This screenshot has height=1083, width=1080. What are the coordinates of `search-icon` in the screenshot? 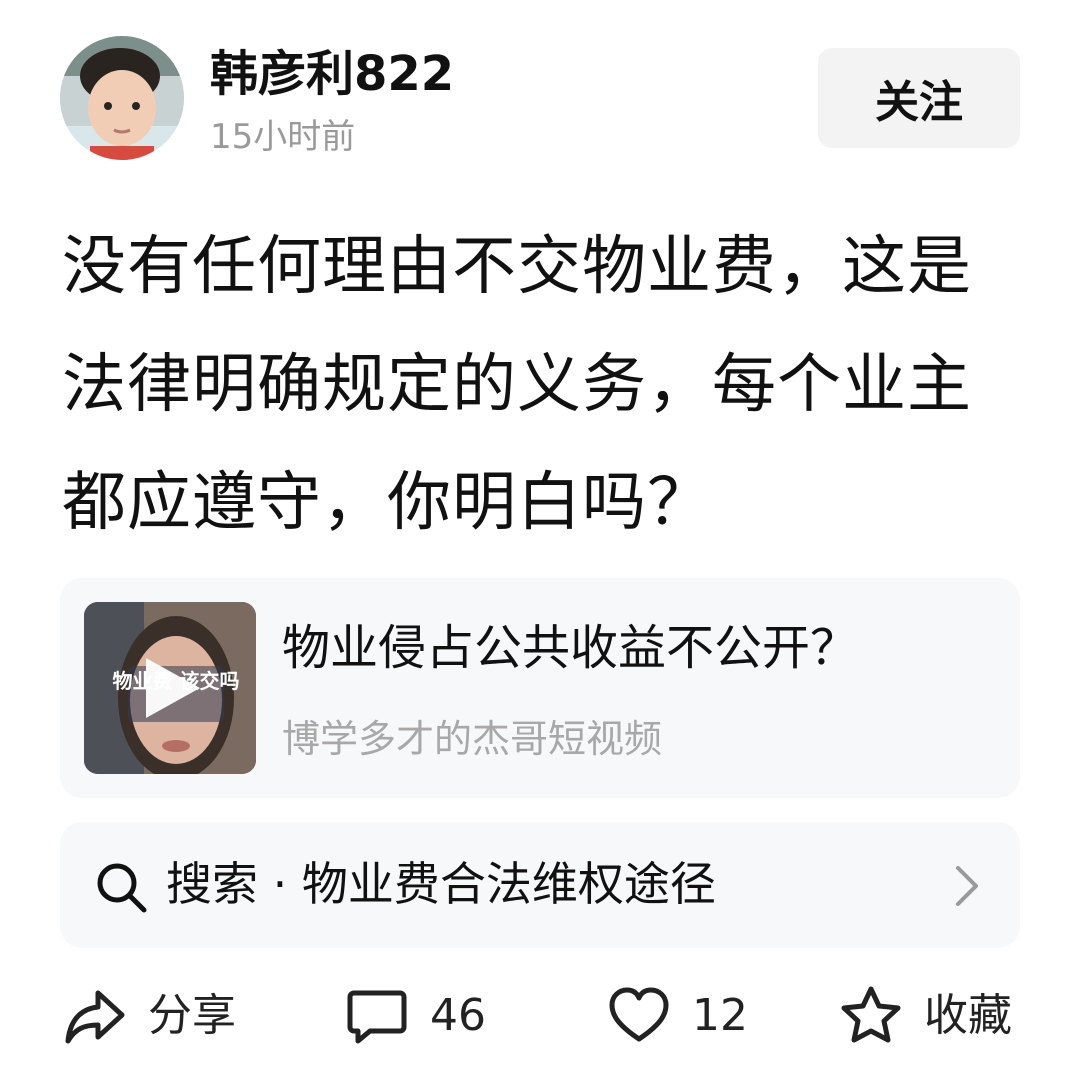 It's located at (122, 888).